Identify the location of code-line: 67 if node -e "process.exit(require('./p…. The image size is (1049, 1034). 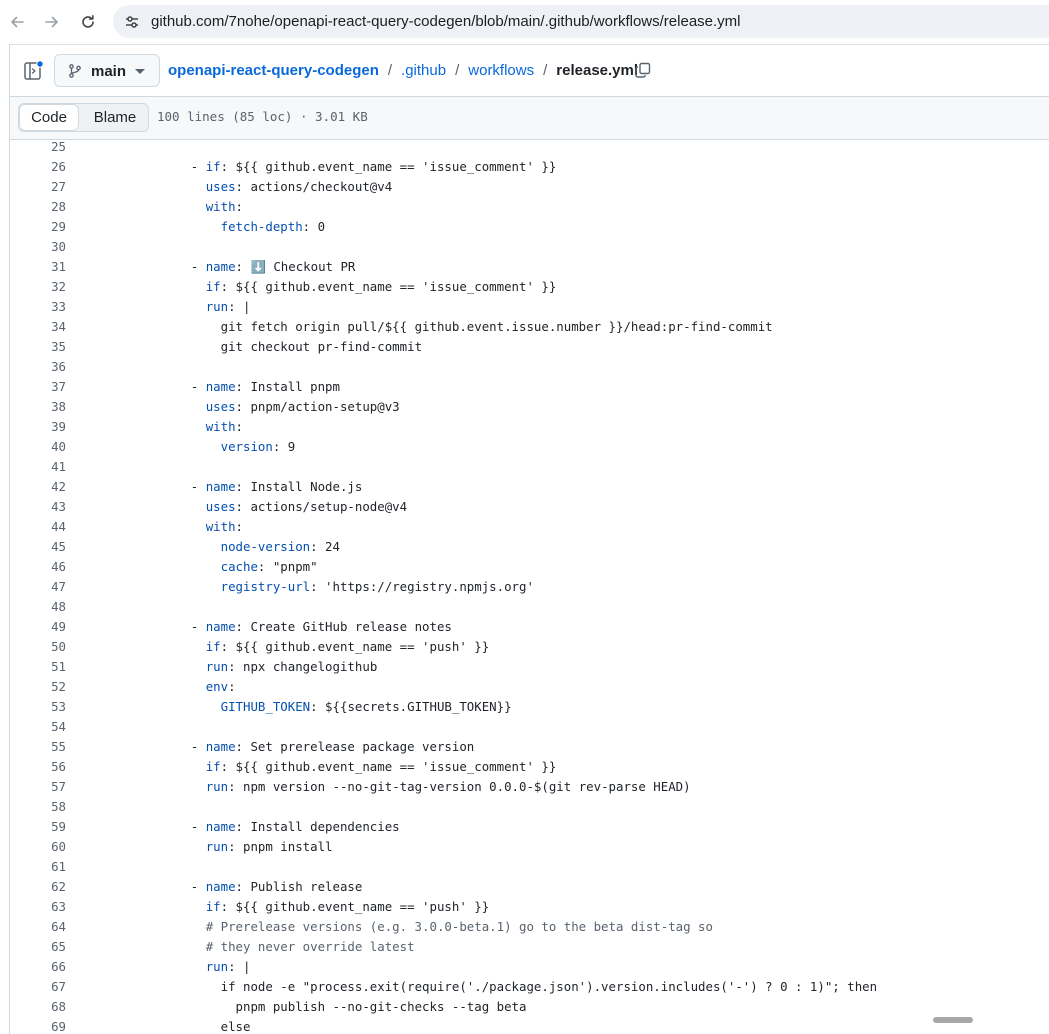
(529, 987).